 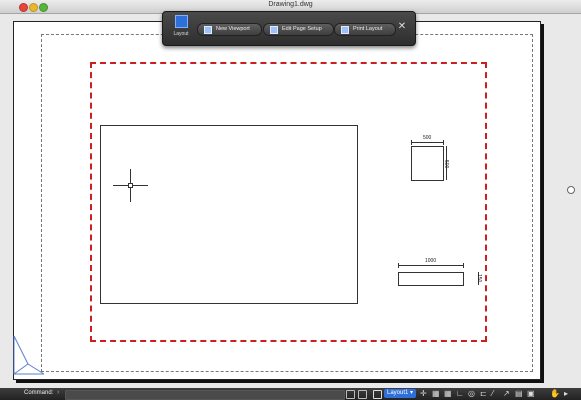 What do you see at coordinates (181, 34) in the screenshot?
I see `layout-label: Layout` at bounding box center [181, 34].